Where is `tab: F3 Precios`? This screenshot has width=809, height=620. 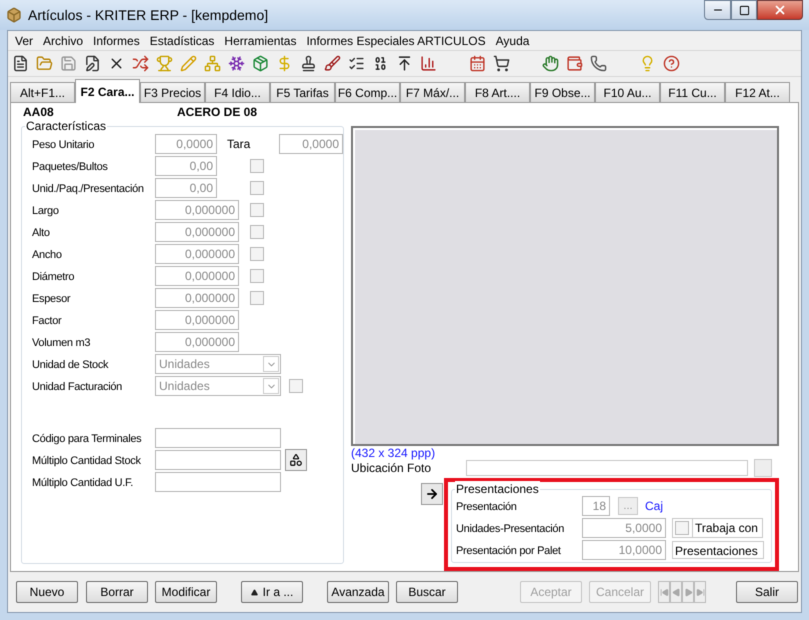
tab: F3 Precios is located at coordinates (172, 92).